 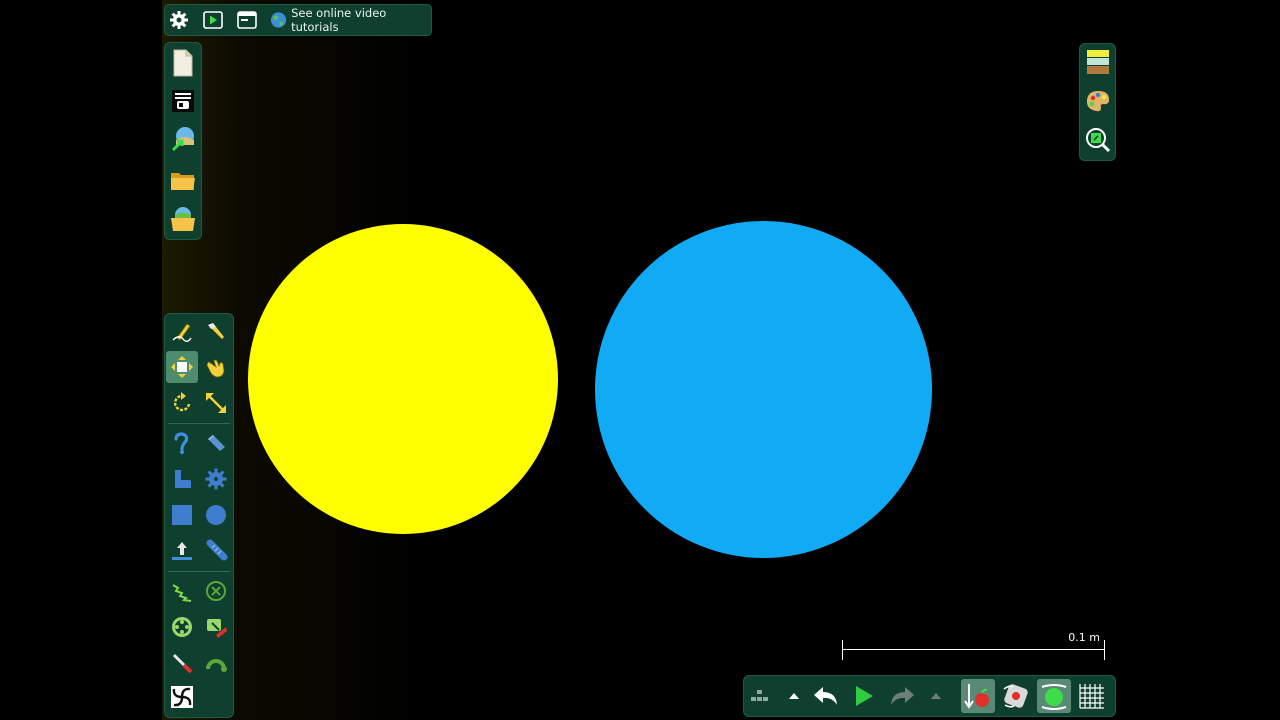 I want to click on chain-tool-button, so click(x=216, y=551).